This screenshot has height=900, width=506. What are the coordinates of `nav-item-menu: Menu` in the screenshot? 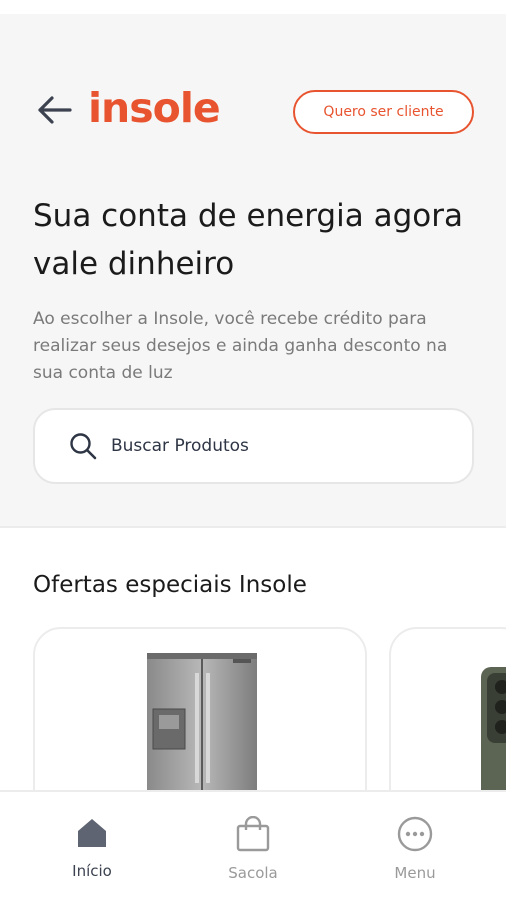 It's located at (415, 851).